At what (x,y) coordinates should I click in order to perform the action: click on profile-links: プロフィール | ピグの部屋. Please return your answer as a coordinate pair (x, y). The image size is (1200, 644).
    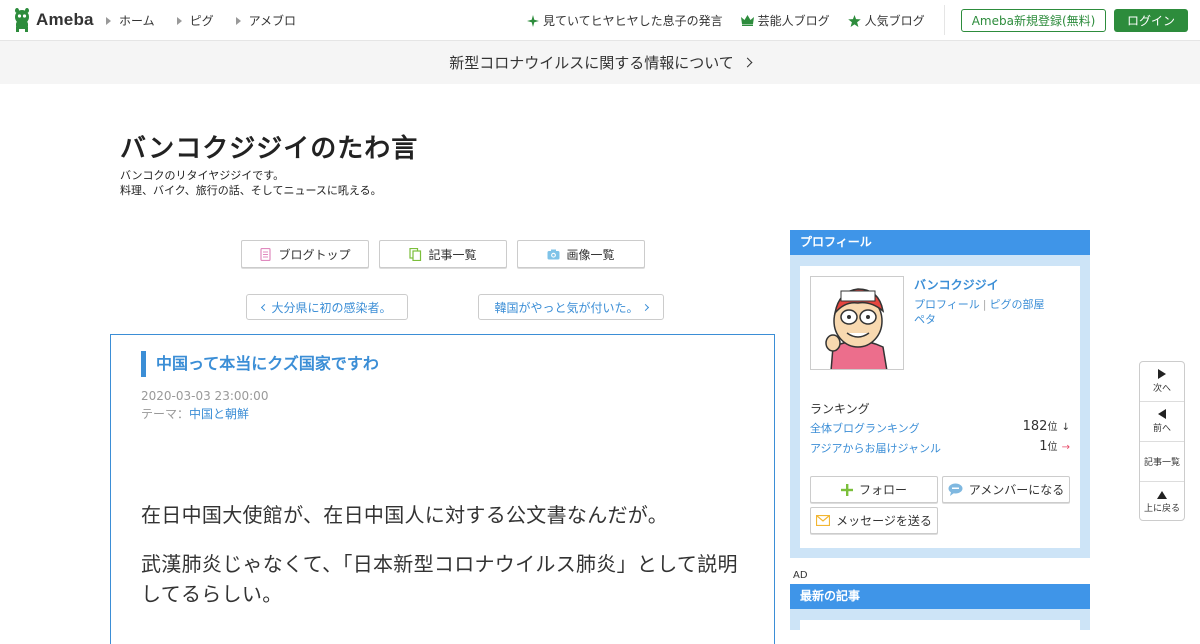
    Looking at the image, I should click on (979, 304).